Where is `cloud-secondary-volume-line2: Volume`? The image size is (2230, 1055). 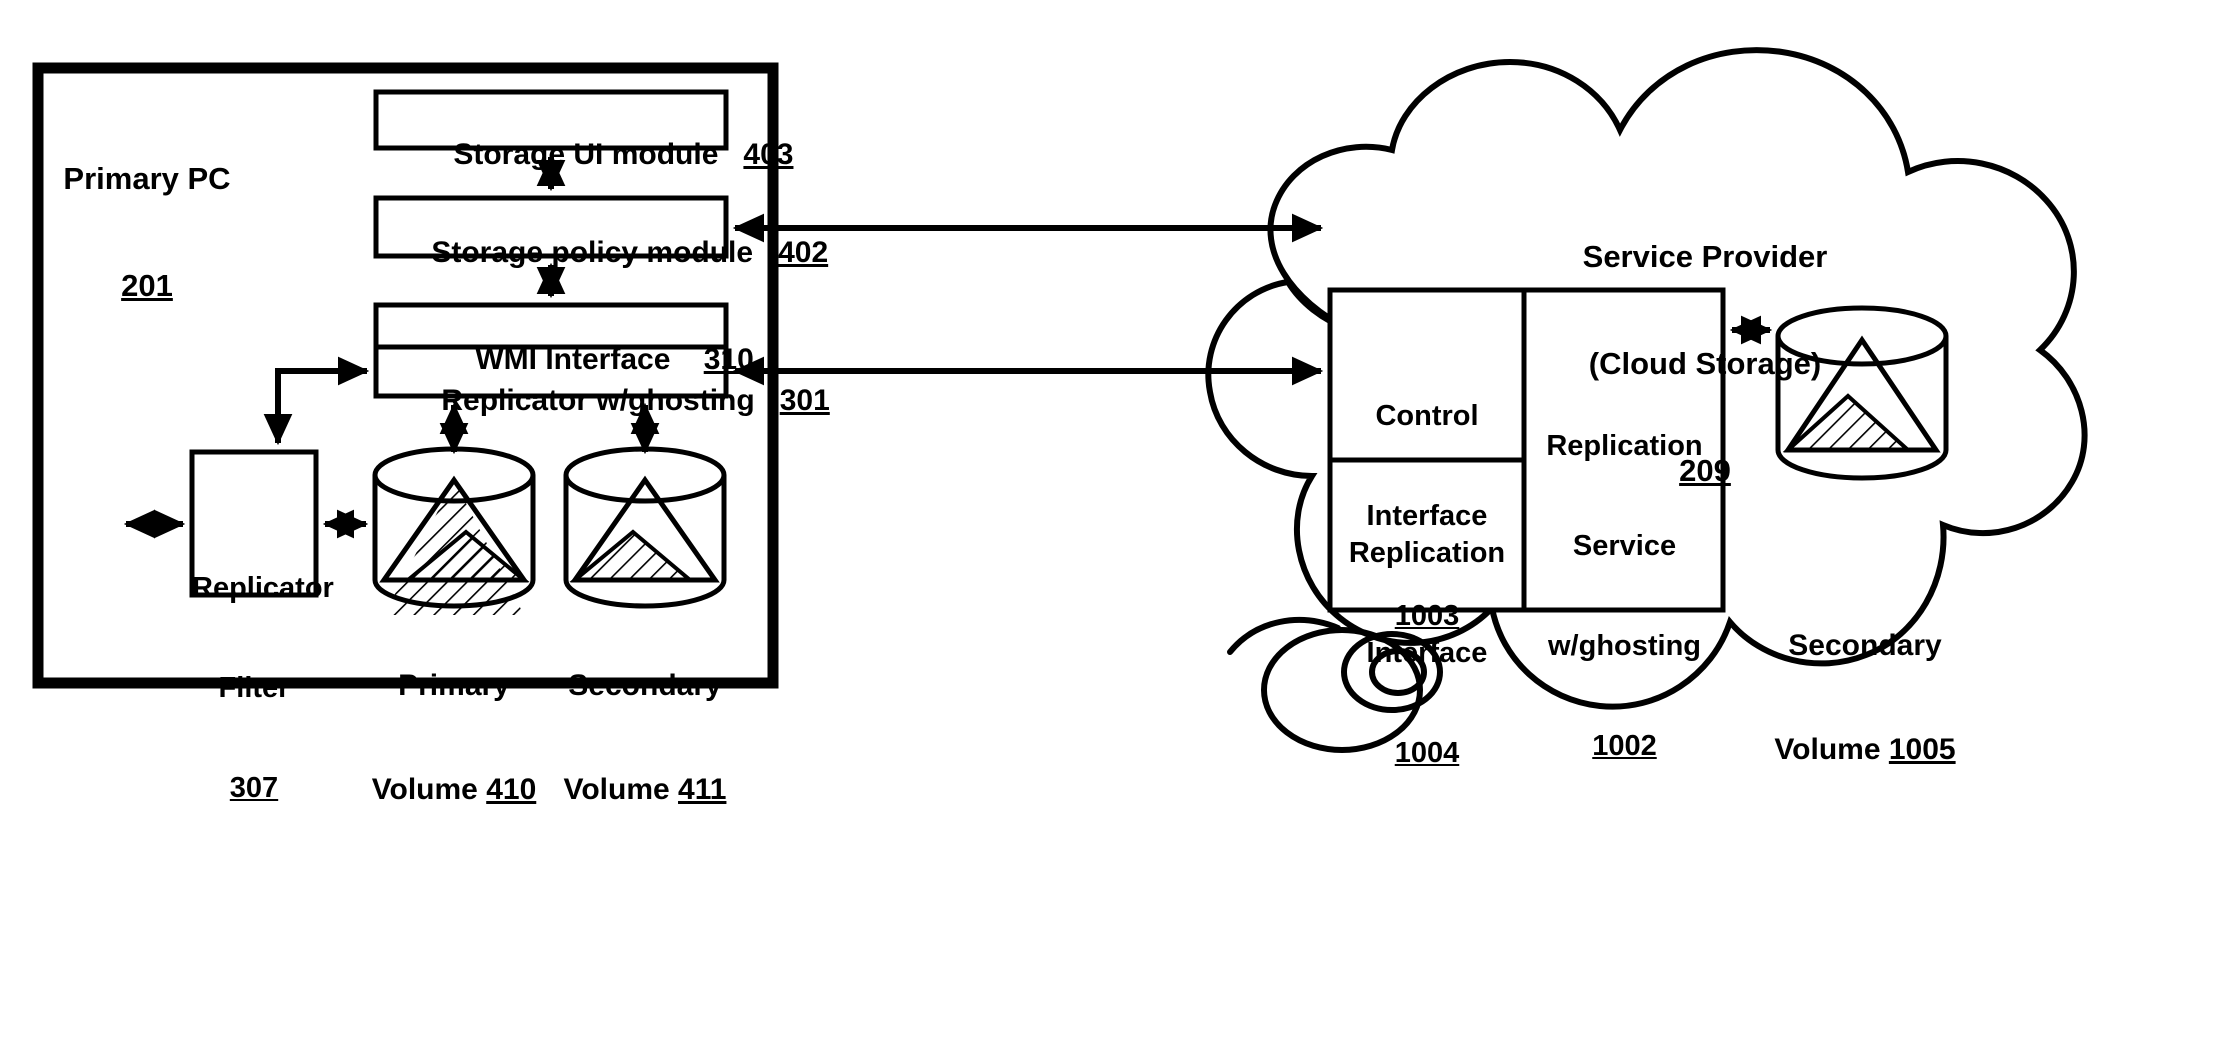
cloud-secondary-volume-line2: Volume is located at coordinates (1827, 749).